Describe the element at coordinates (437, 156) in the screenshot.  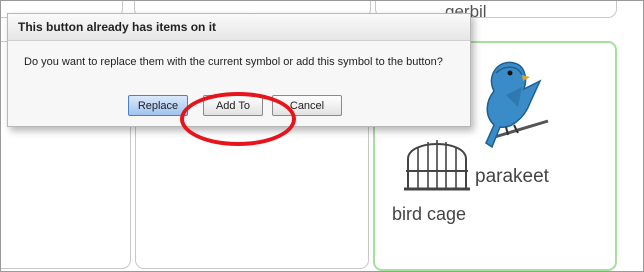
I see `bird-cage-icon` at that location.